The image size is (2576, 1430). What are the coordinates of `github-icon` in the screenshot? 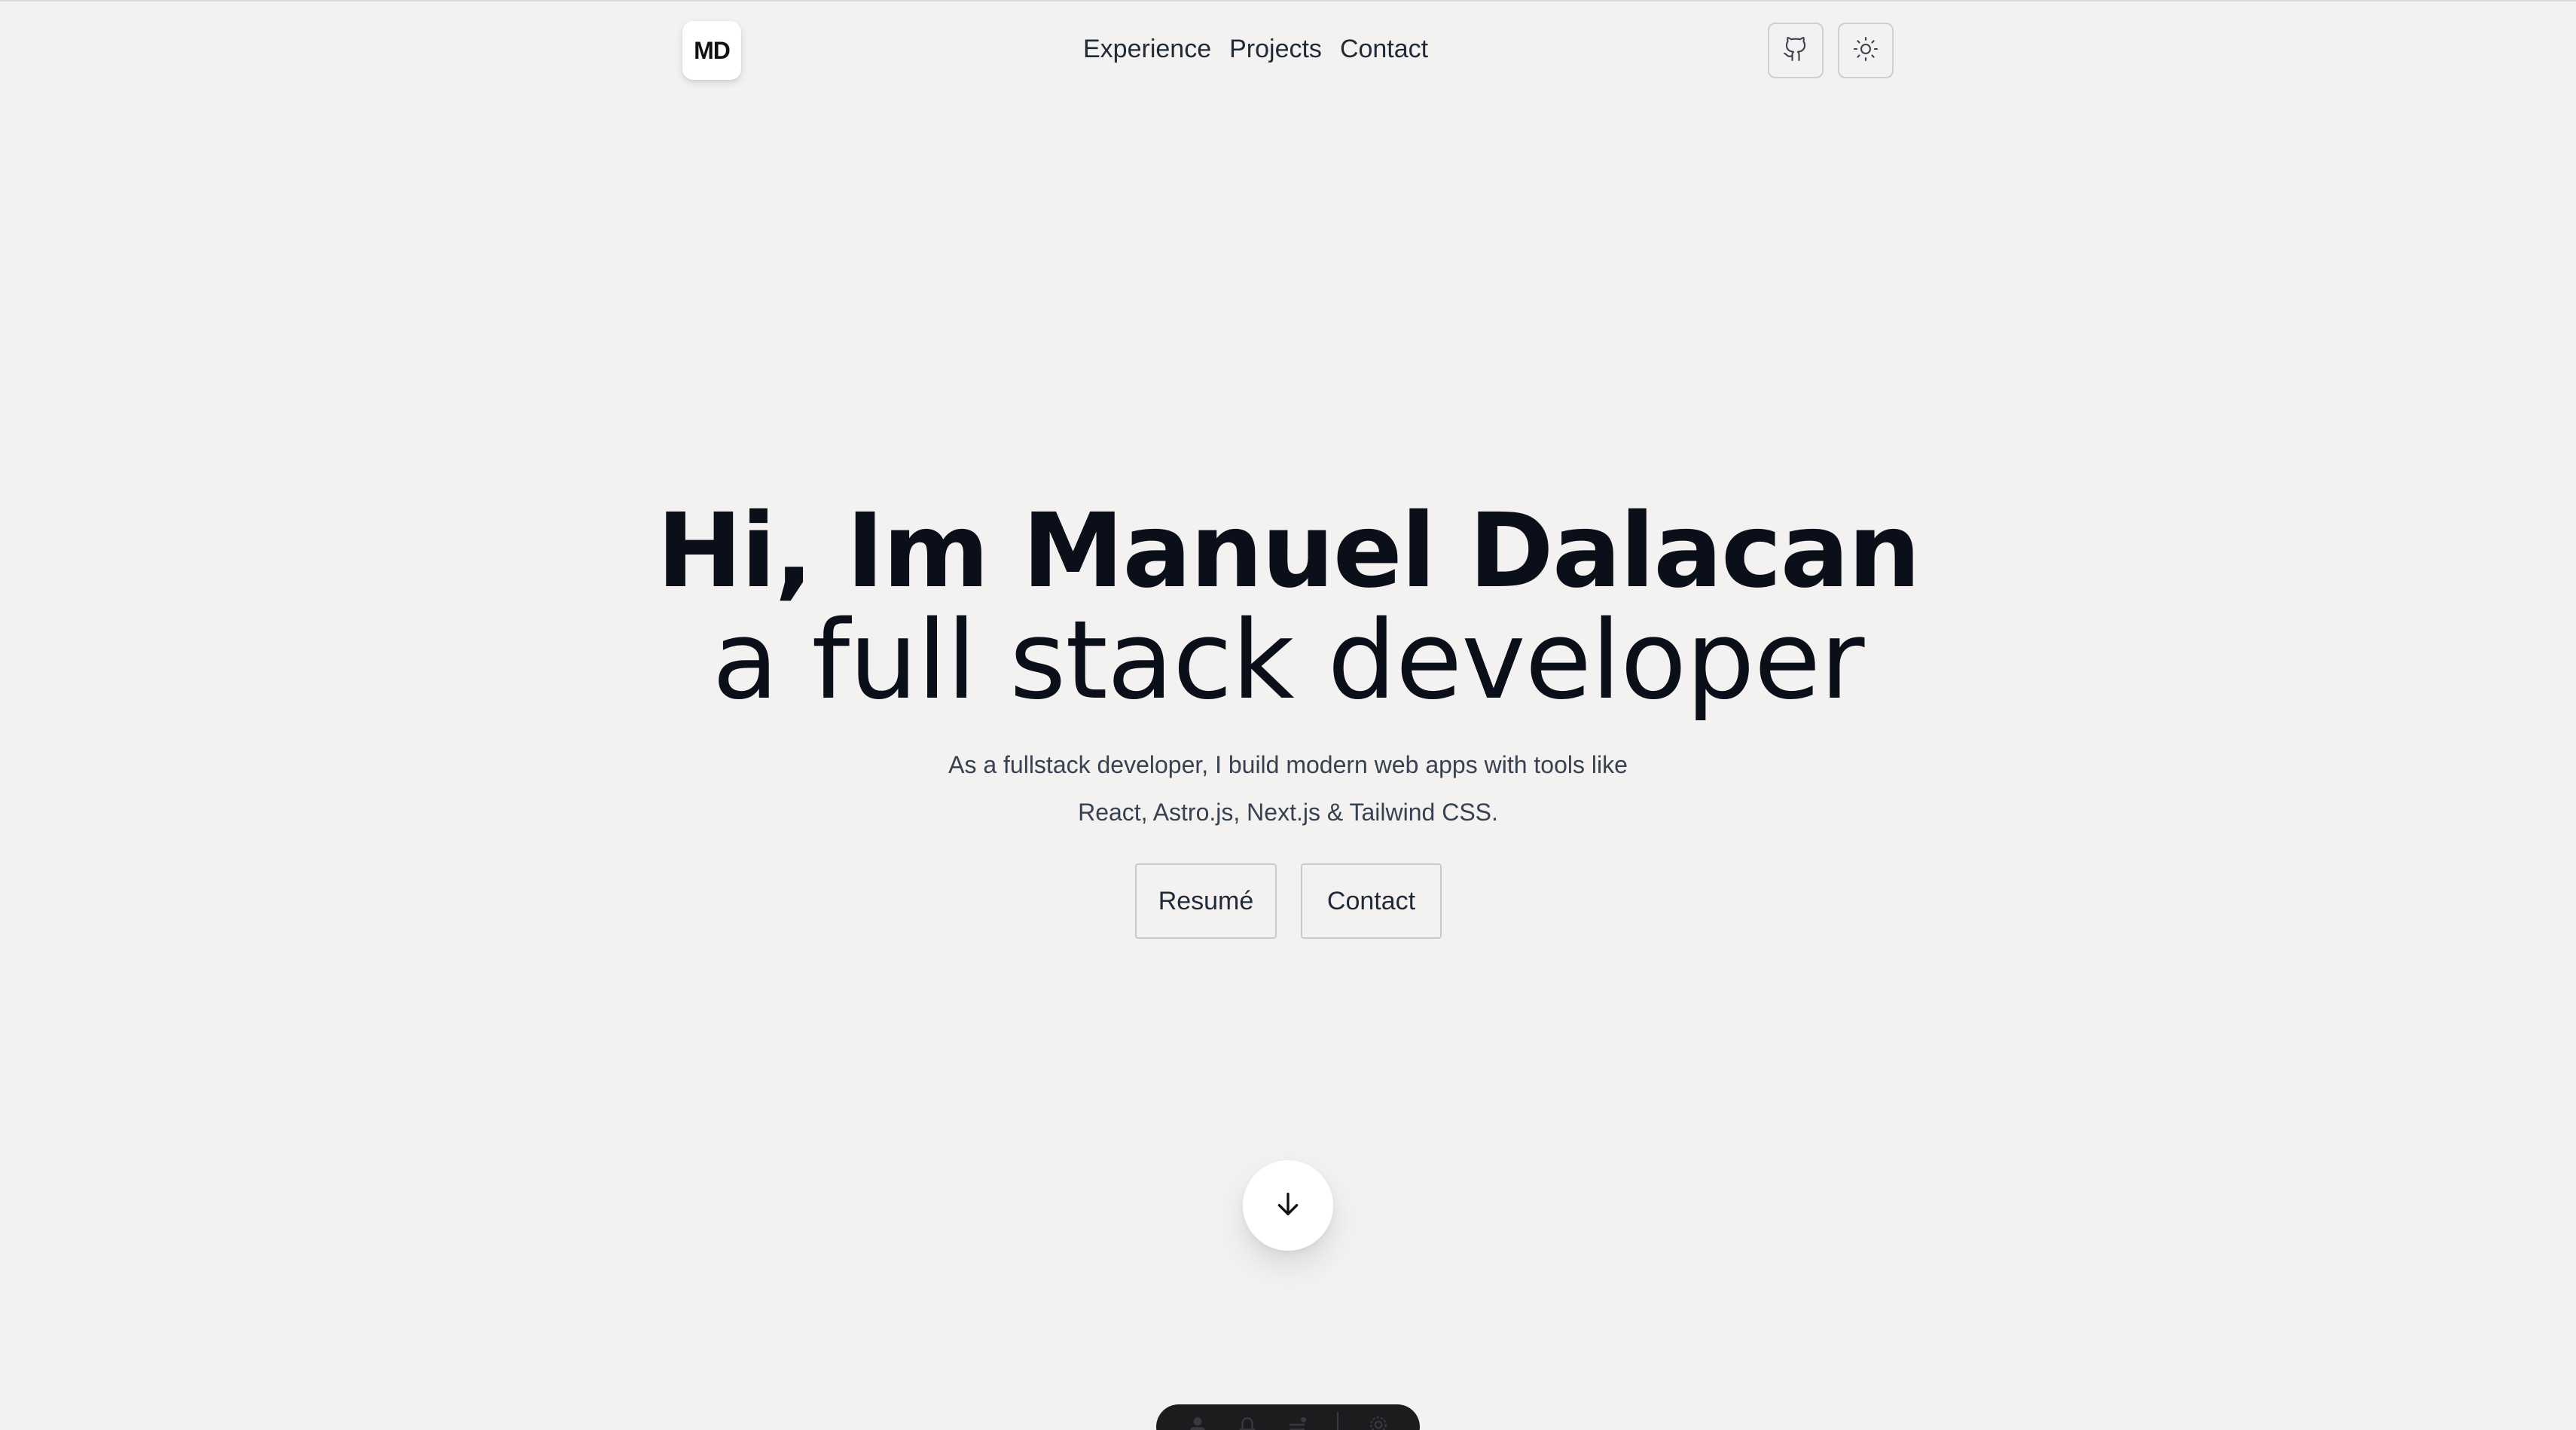 It's located at (1796, 51).